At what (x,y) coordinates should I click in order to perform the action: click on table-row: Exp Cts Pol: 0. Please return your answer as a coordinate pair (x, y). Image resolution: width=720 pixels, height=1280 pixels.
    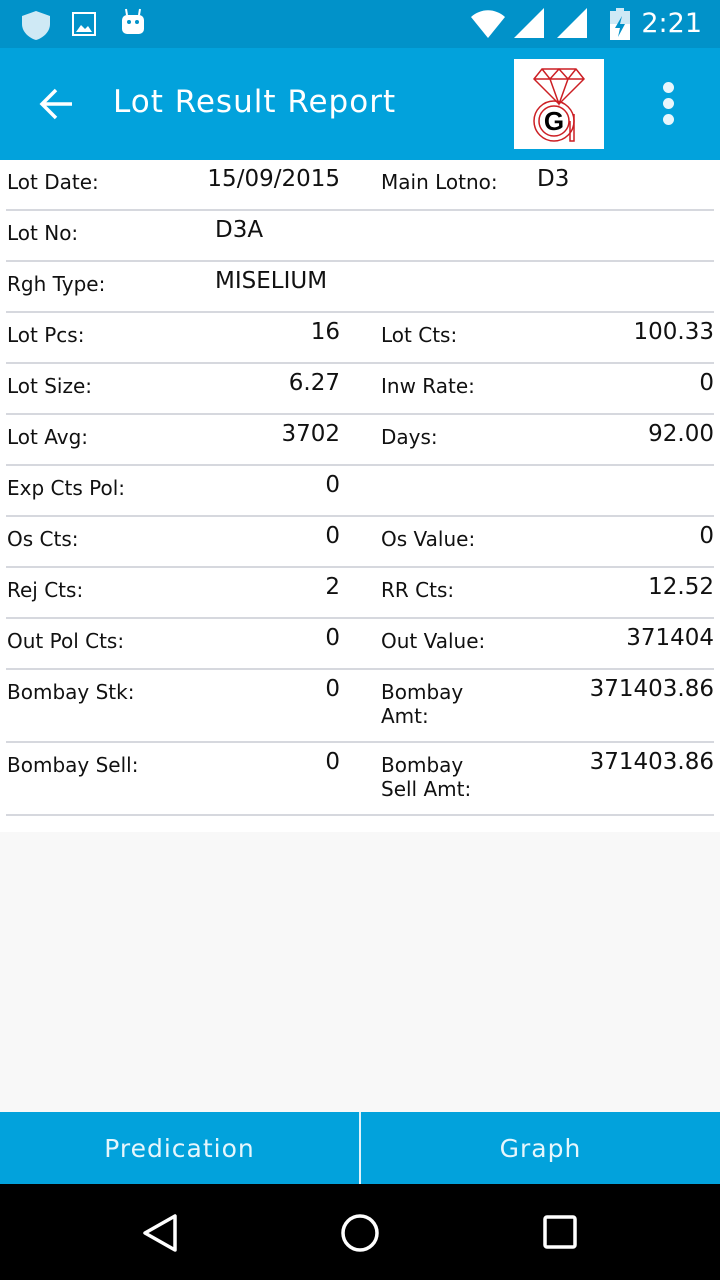
    Looking at the image, I should click on (360, 491).